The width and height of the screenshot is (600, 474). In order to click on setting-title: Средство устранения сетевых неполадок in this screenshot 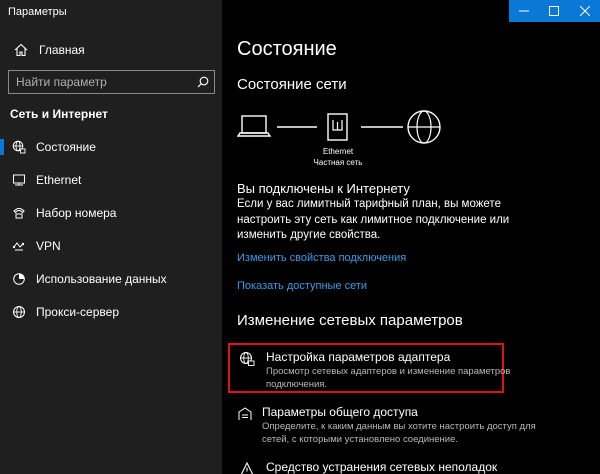, I will do `click(382, 467)`.